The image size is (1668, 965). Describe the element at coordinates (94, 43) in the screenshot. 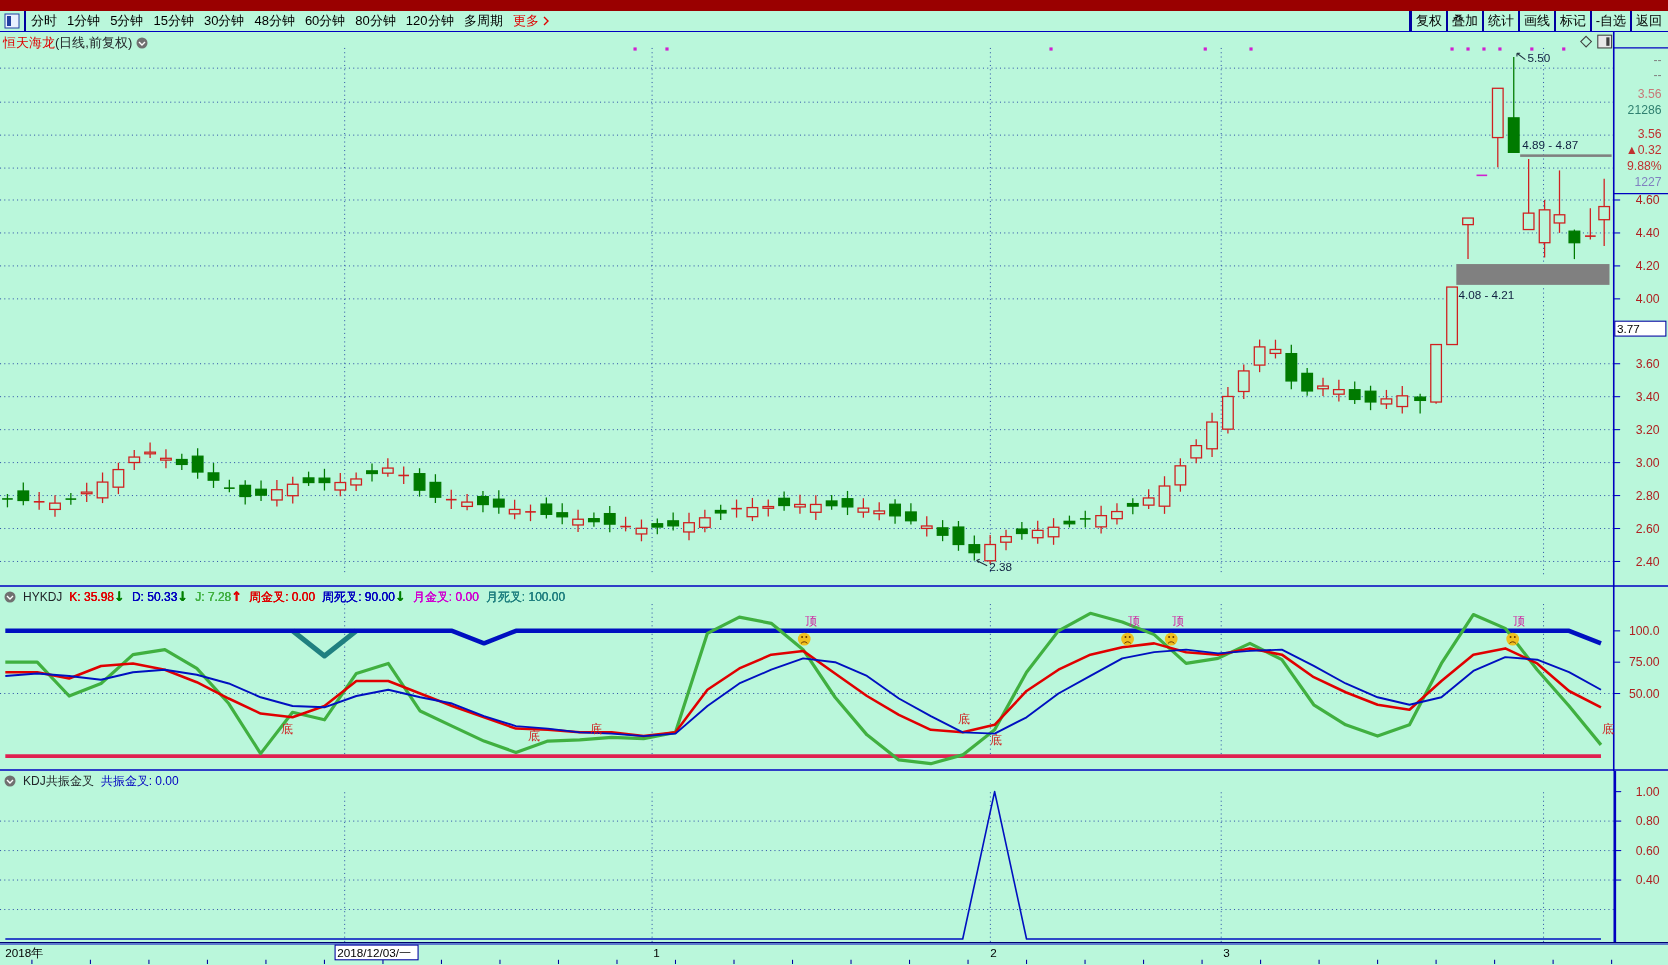

I see `period-label: (日线,前复权)` at that location.